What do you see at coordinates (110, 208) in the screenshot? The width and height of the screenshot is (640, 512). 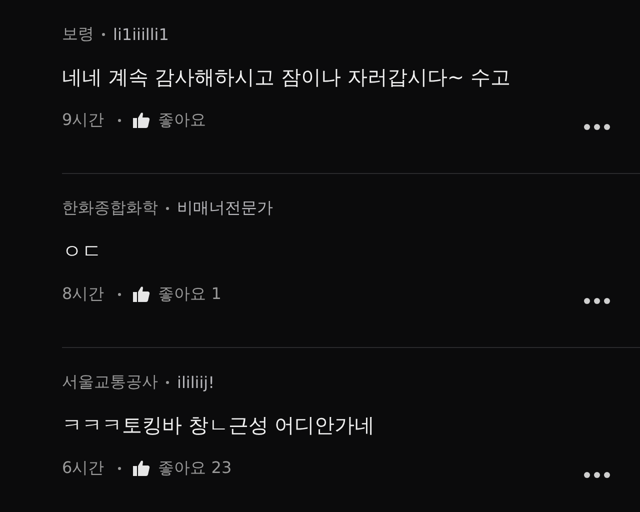 I see `company-name: 한화종합화학` at bounding box center [110, 208].